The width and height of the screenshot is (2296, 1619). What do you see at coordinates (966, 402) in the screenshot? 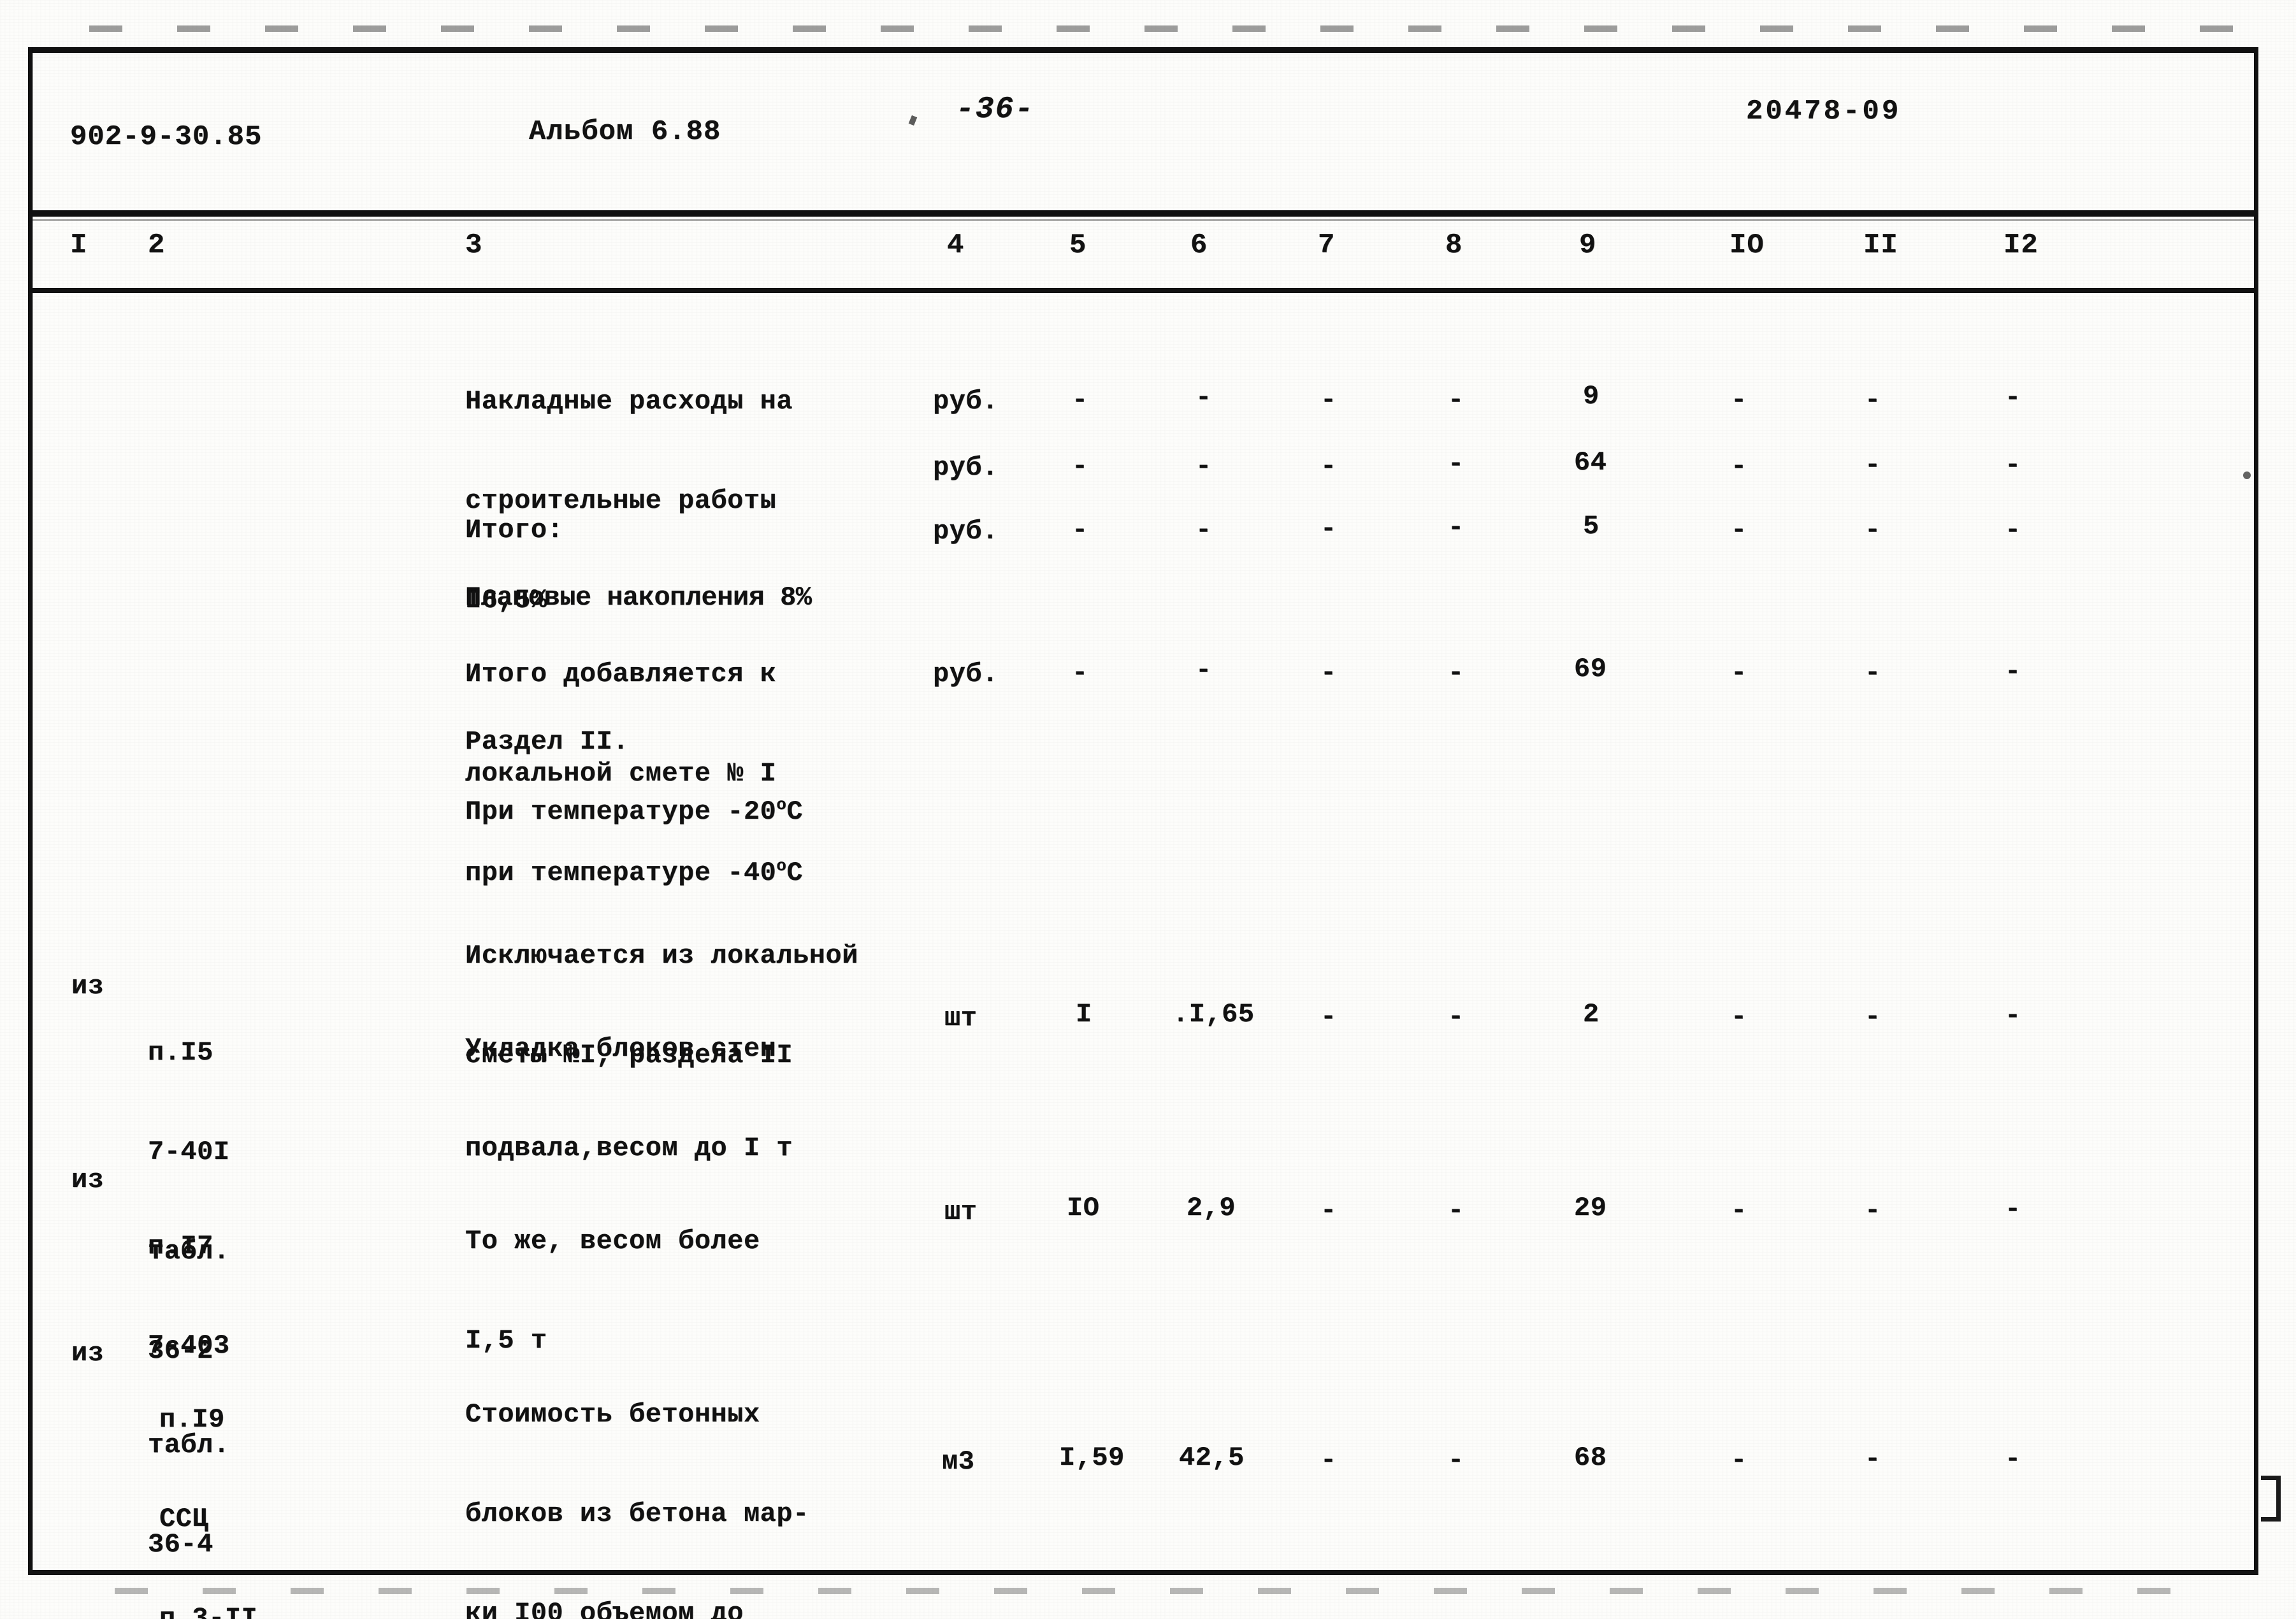
I see `row1-unit: руб.` at bounding box center [966, 402].